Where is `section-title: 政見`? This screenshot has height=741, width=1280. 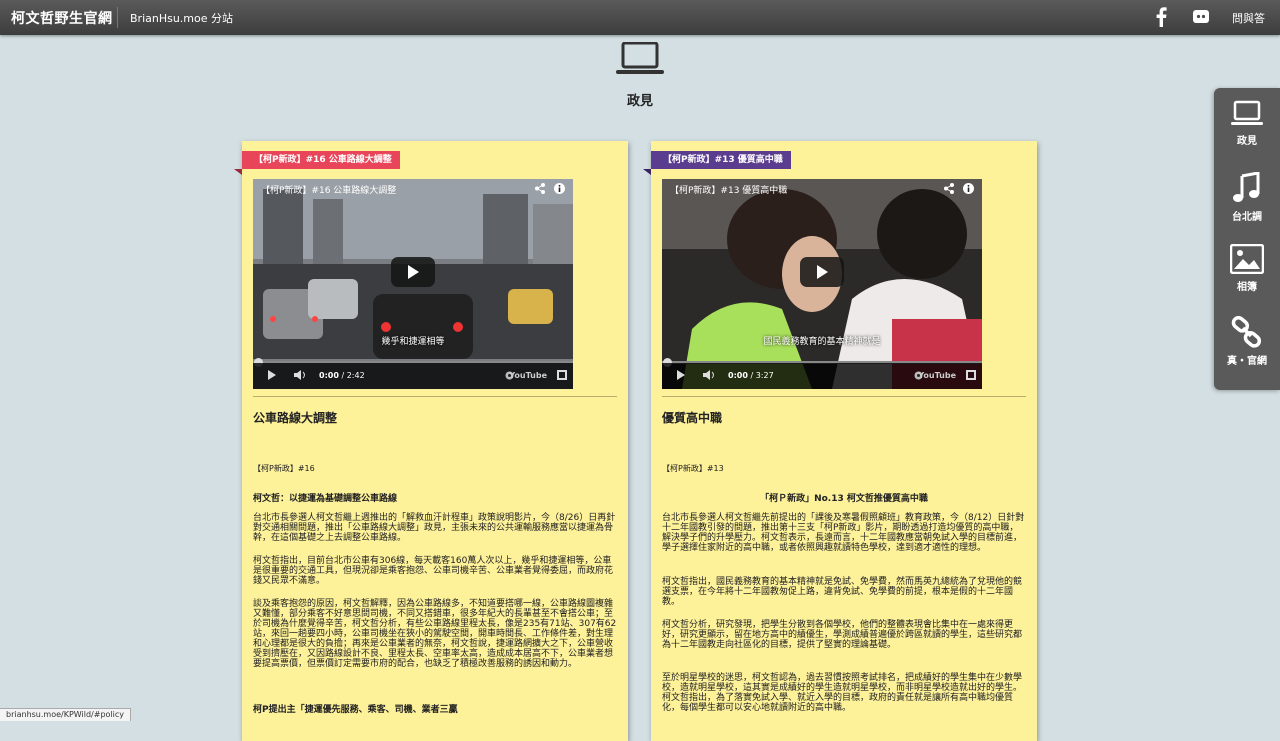
section-title: 政見 is located at coordinates (639, 101).